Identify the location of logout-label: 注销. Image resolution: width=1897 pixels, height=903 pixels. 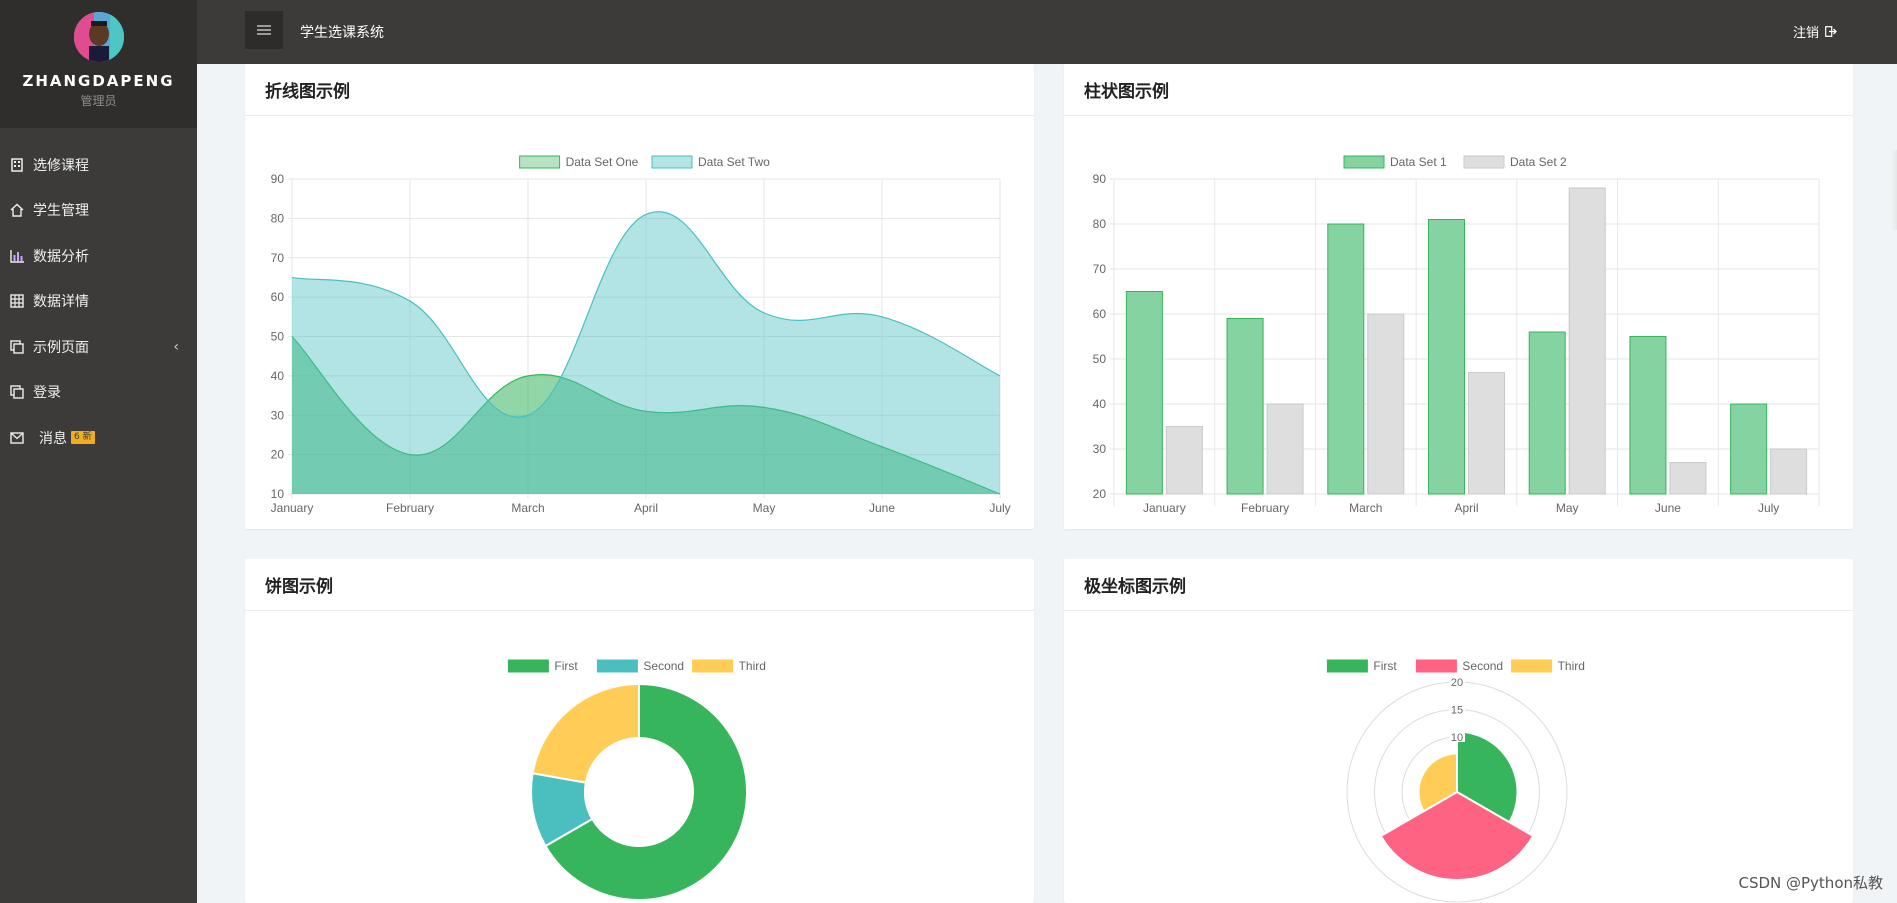
(1805, 33).